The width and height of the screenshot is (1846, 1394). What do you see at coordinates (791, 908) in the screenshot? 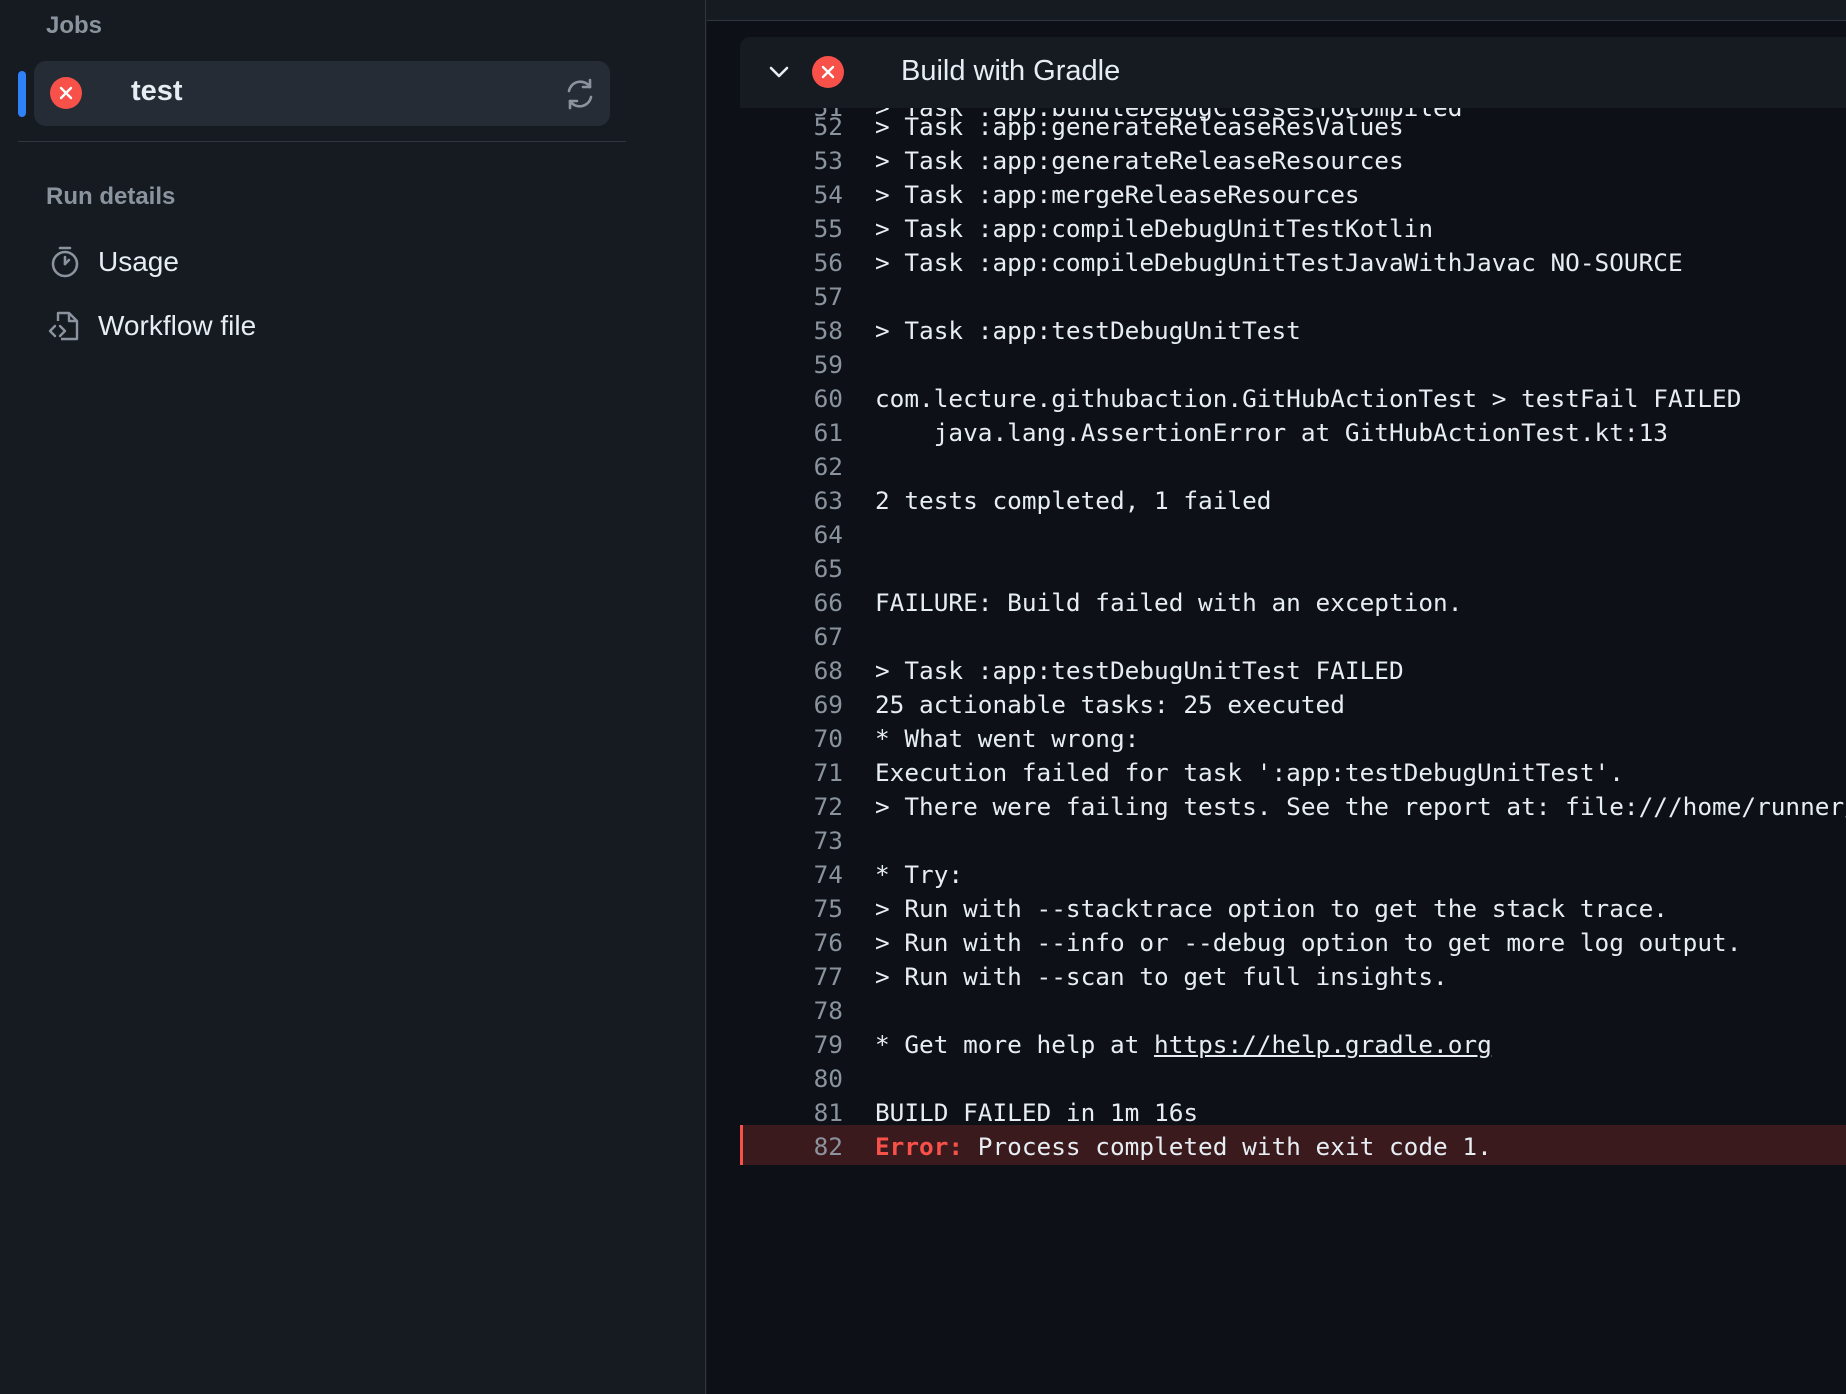
I see `line-number: 75` at bounding box center [791, 908].